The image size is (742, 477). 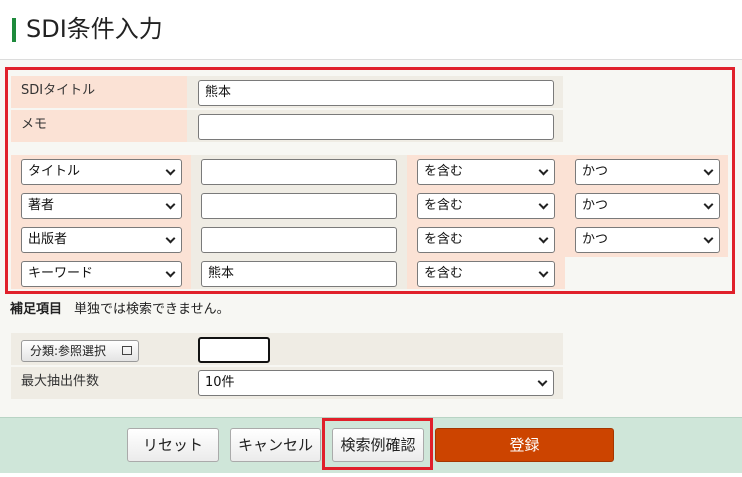 I want to click on title-accent-bar, so click(x=14, y=30).